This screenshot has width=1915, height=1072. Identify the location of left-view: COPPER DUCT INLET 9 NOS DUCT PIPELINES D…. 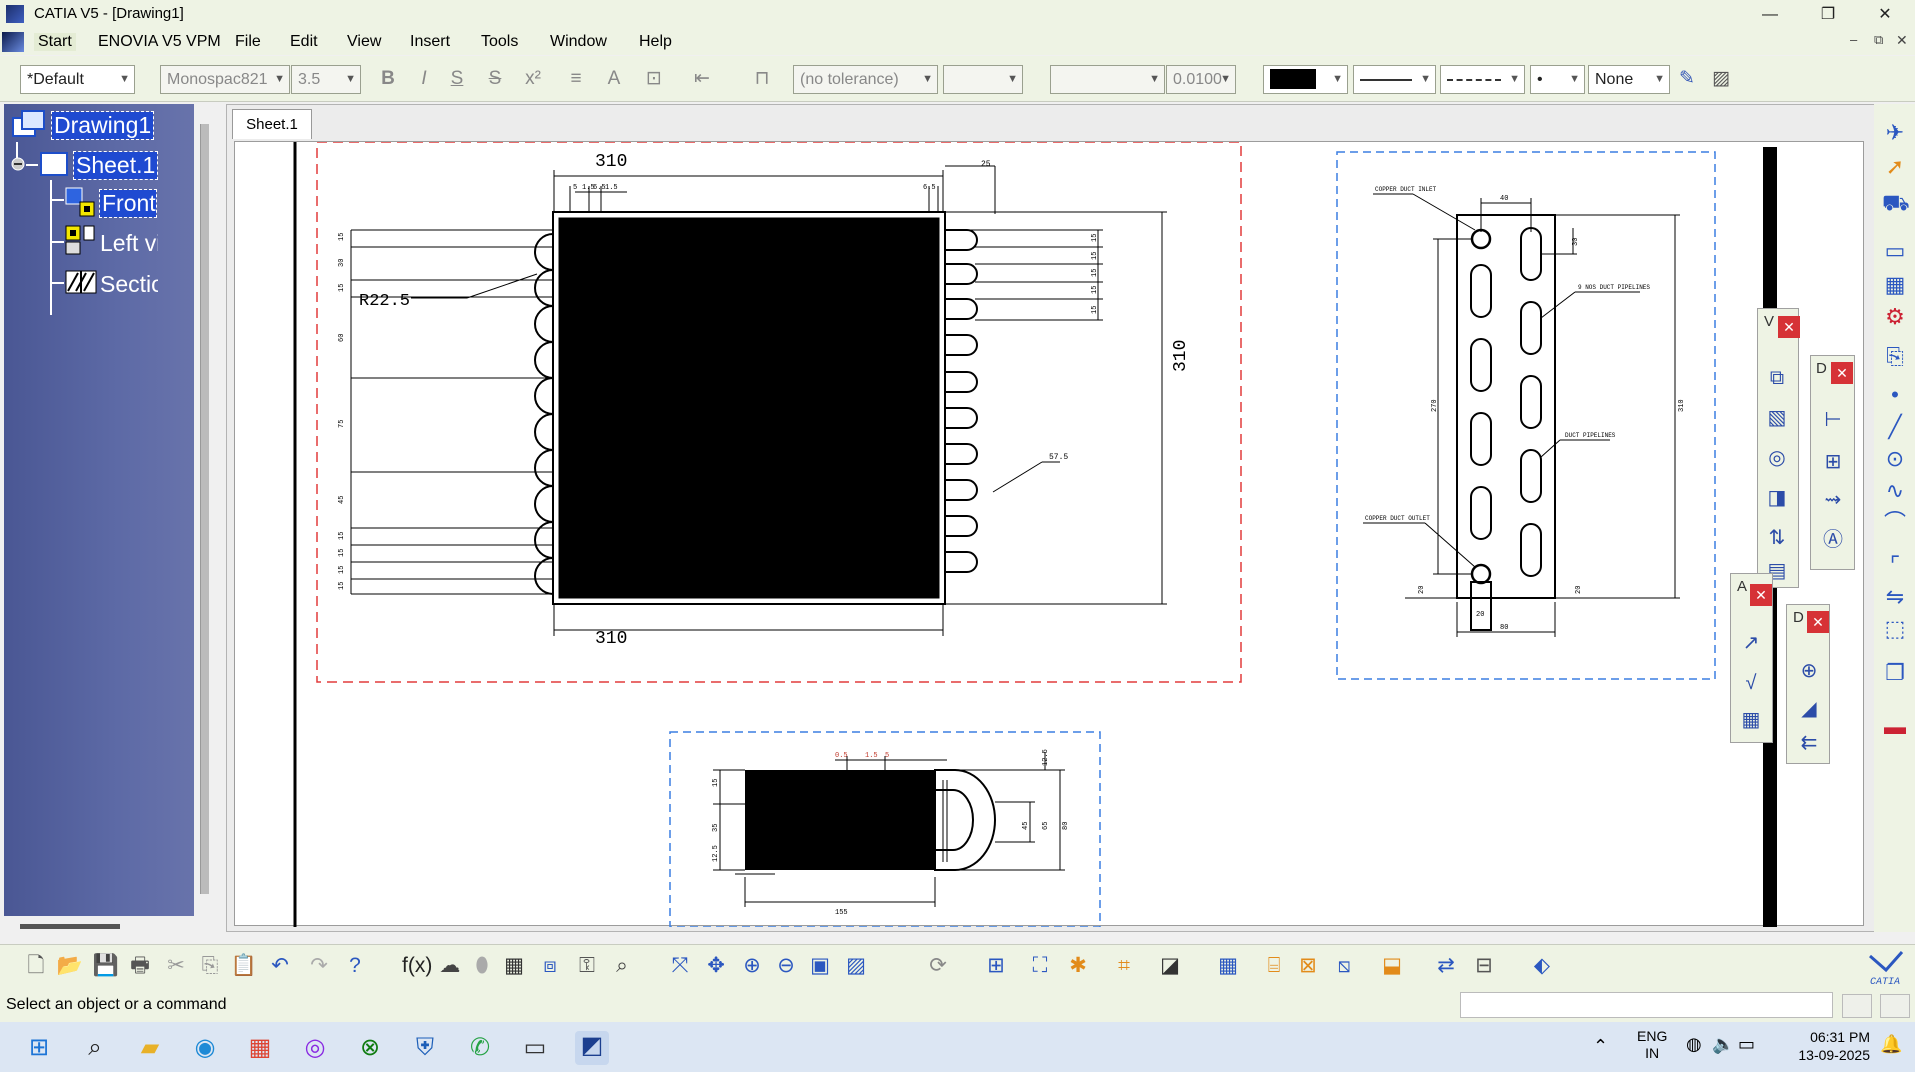
(1526, 415).